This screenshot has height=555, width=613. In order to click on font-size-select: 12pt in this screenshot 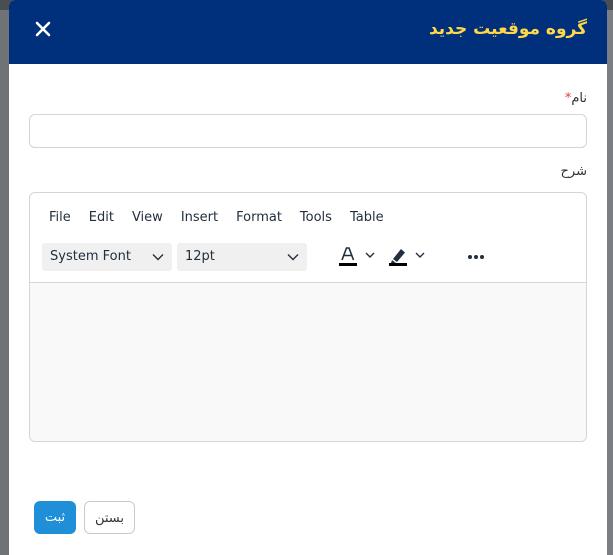, I will do `click(242, 257)`.